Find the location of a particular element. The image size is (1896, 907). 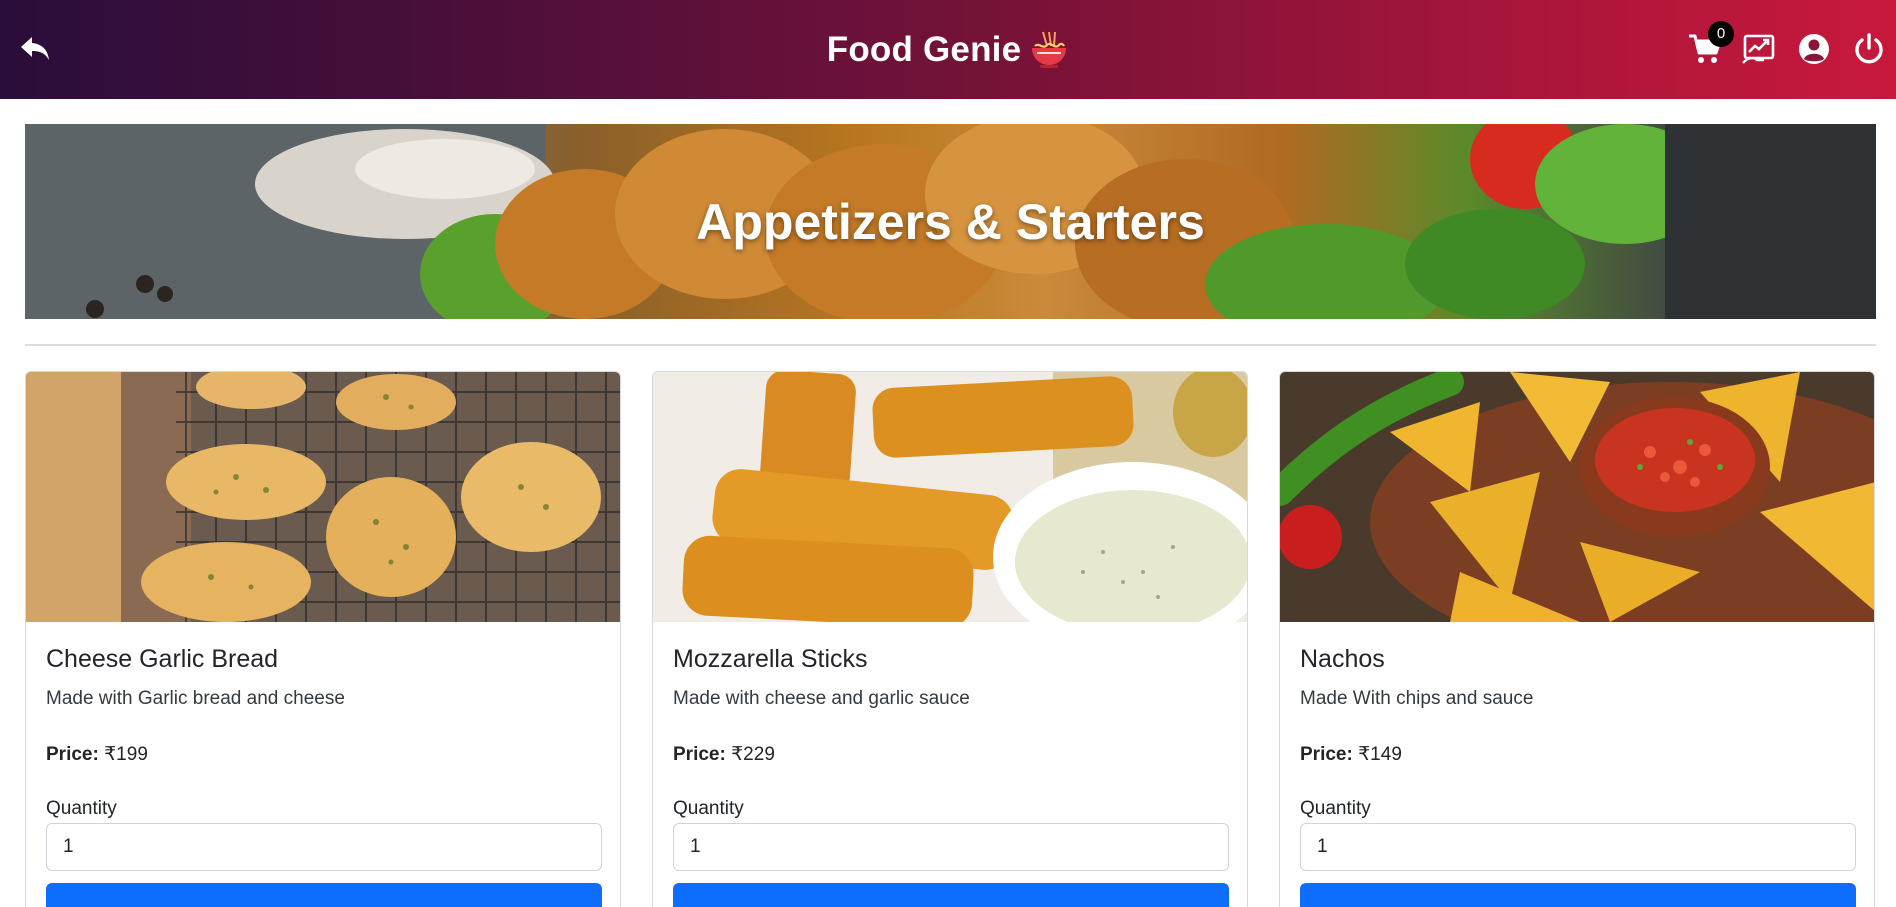

product-name: Mozzarella Sticks is located at coordinates (770, 659).